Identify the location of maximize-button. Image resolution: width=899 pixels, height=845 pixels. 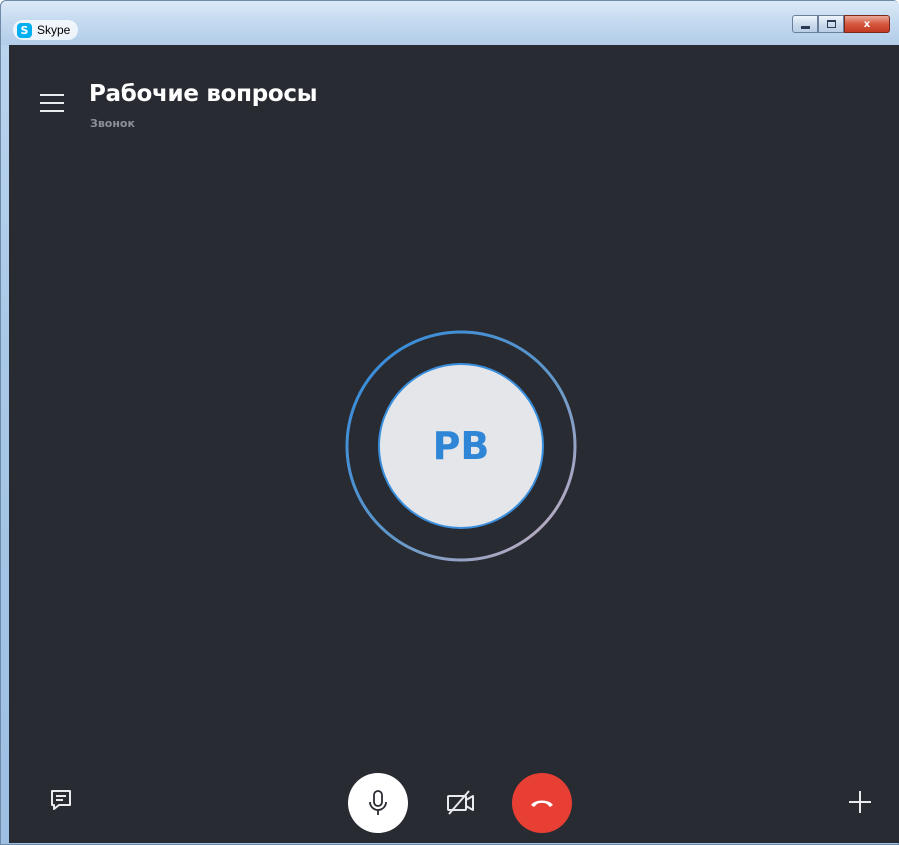
(831, 24).